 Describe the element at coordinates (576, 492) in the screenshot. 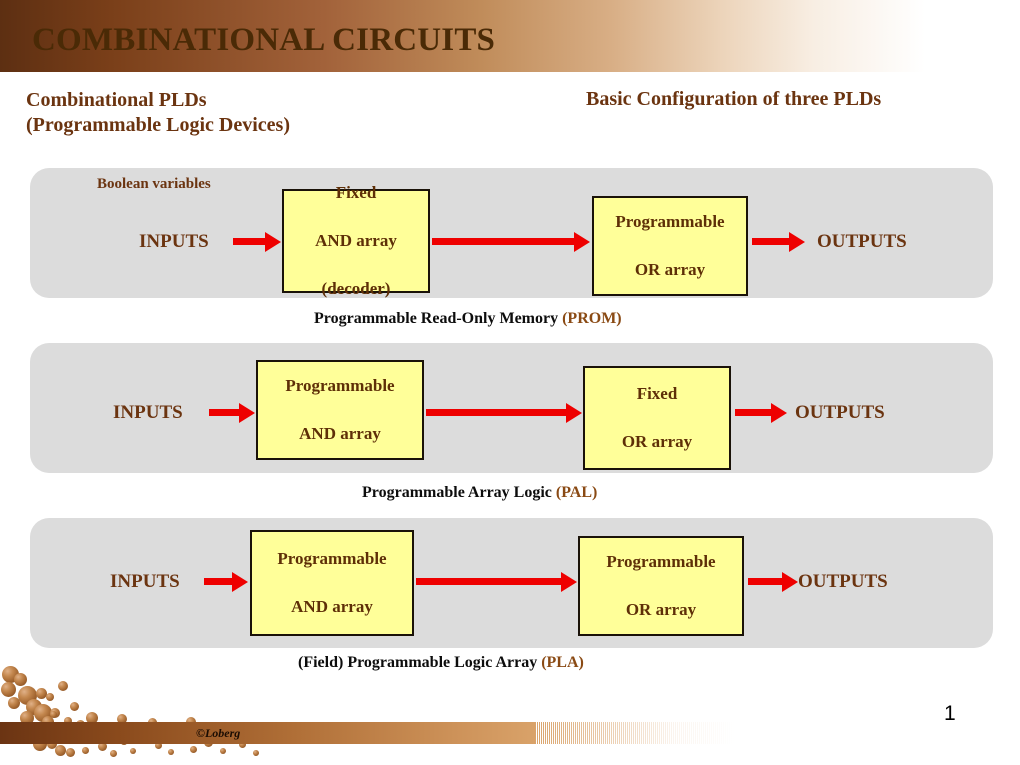

I see `caption-acronym: (PAL)` at that location.